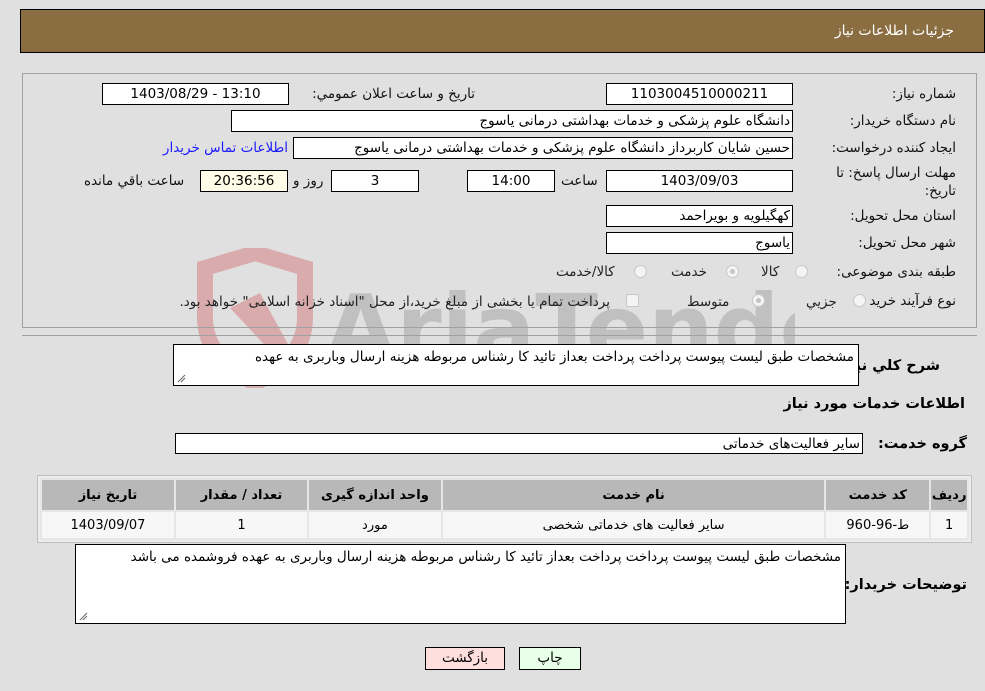 Image resolution: width=985 pixels, height=691 pixels. What do you see at coordinates (519, 443) in the screenshot?
I see `service-group-field: سایر فعالیت‌های خدماتی` at bounding box center [519, 443].